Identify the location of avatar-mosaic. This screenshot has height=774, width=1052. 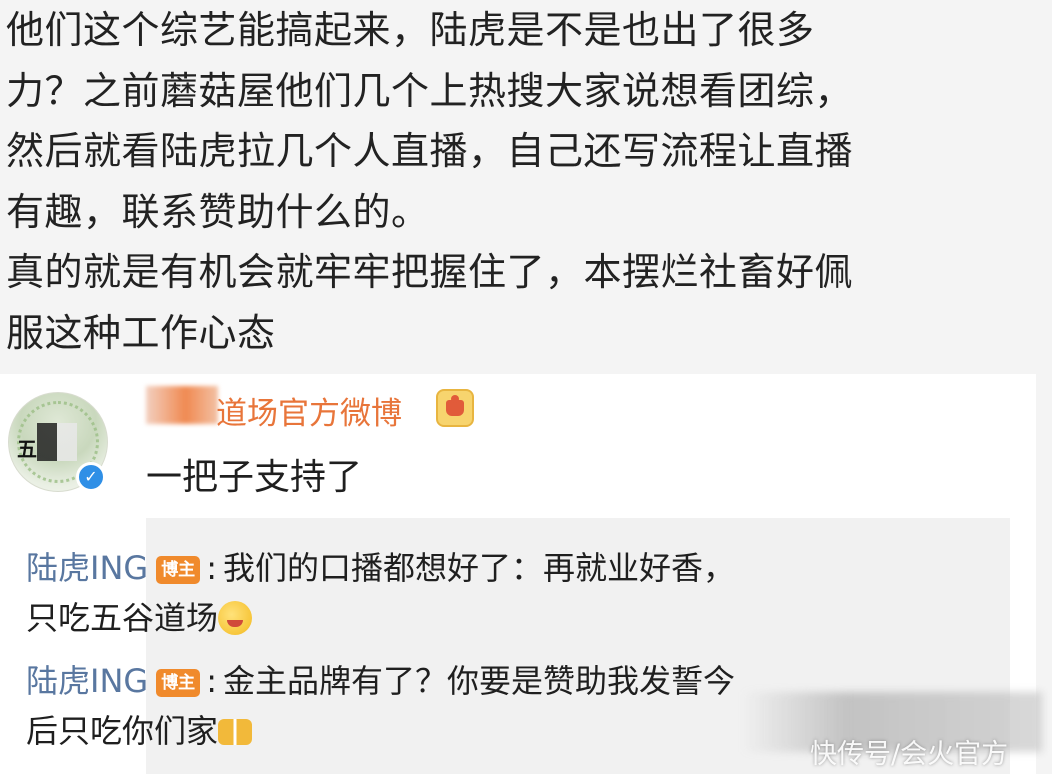
(57, 442).